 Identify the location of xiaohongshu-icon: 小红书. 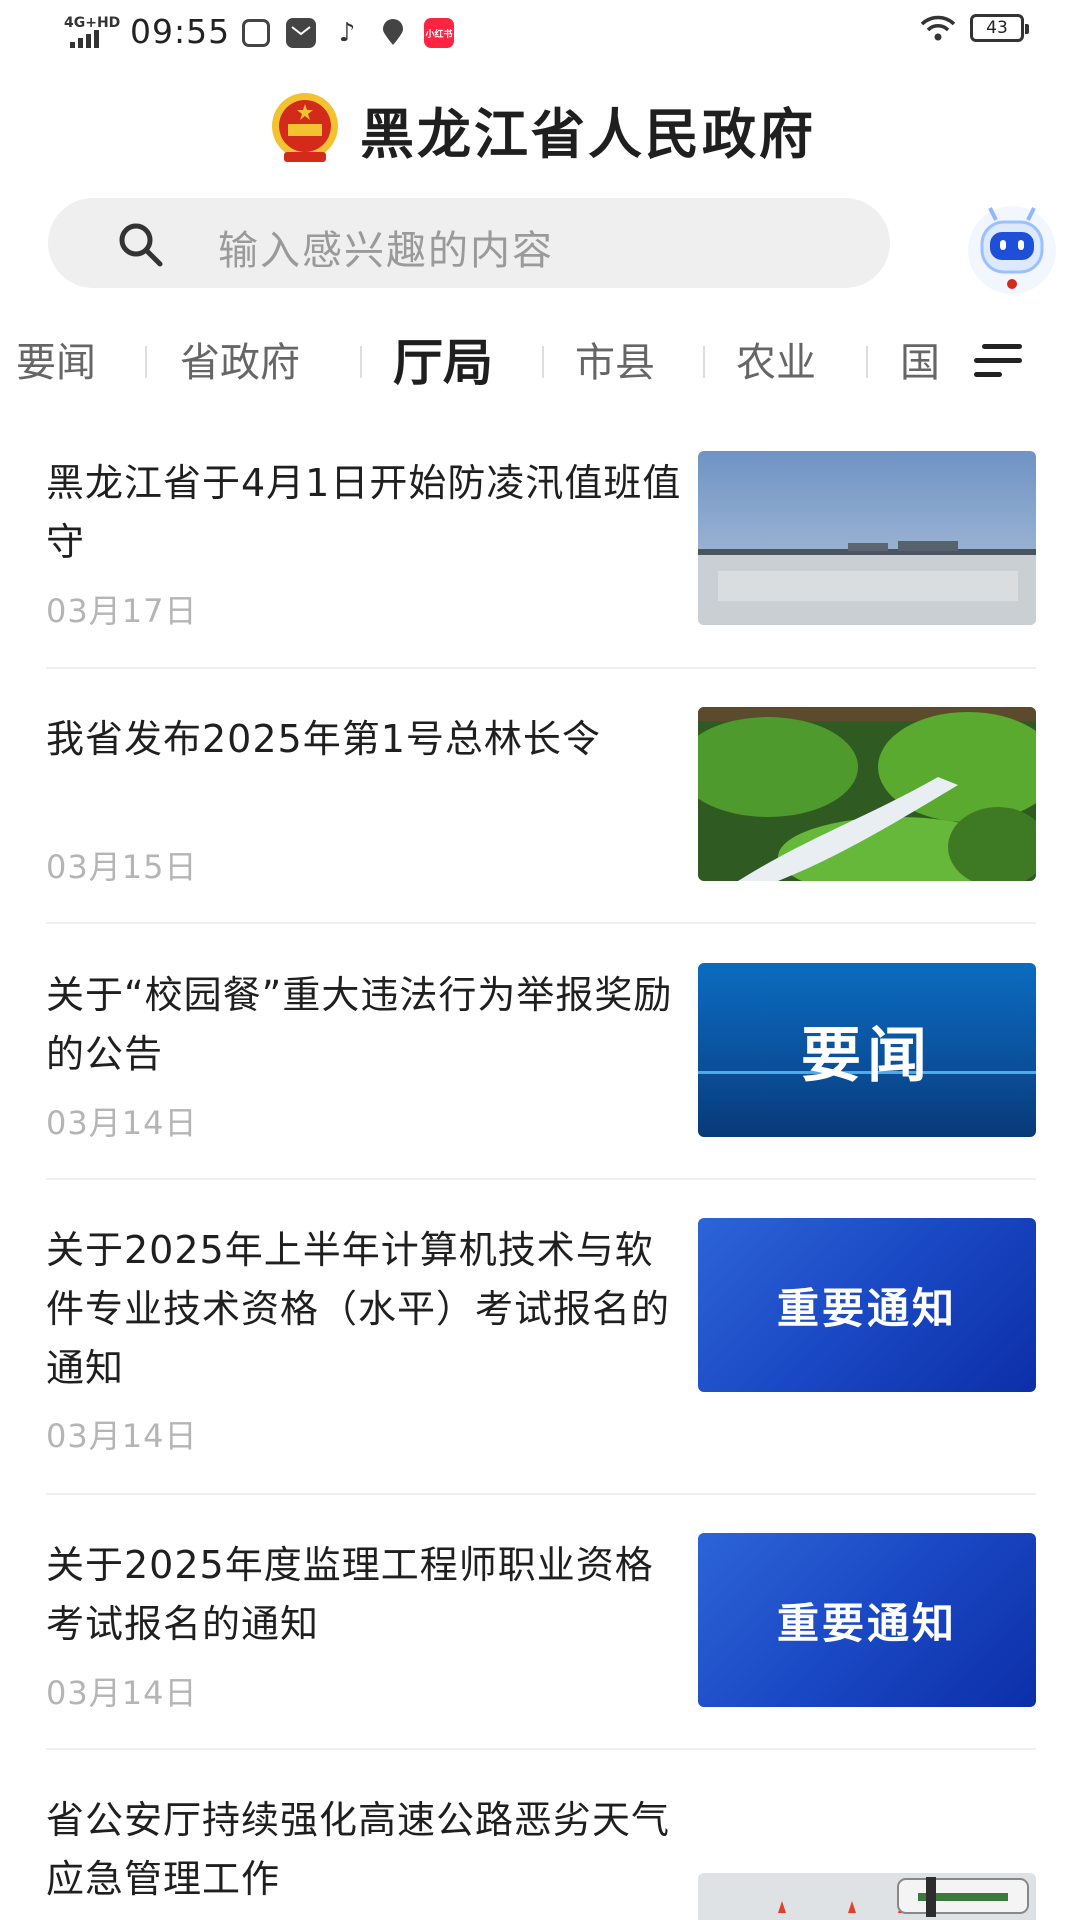
(439, 33).